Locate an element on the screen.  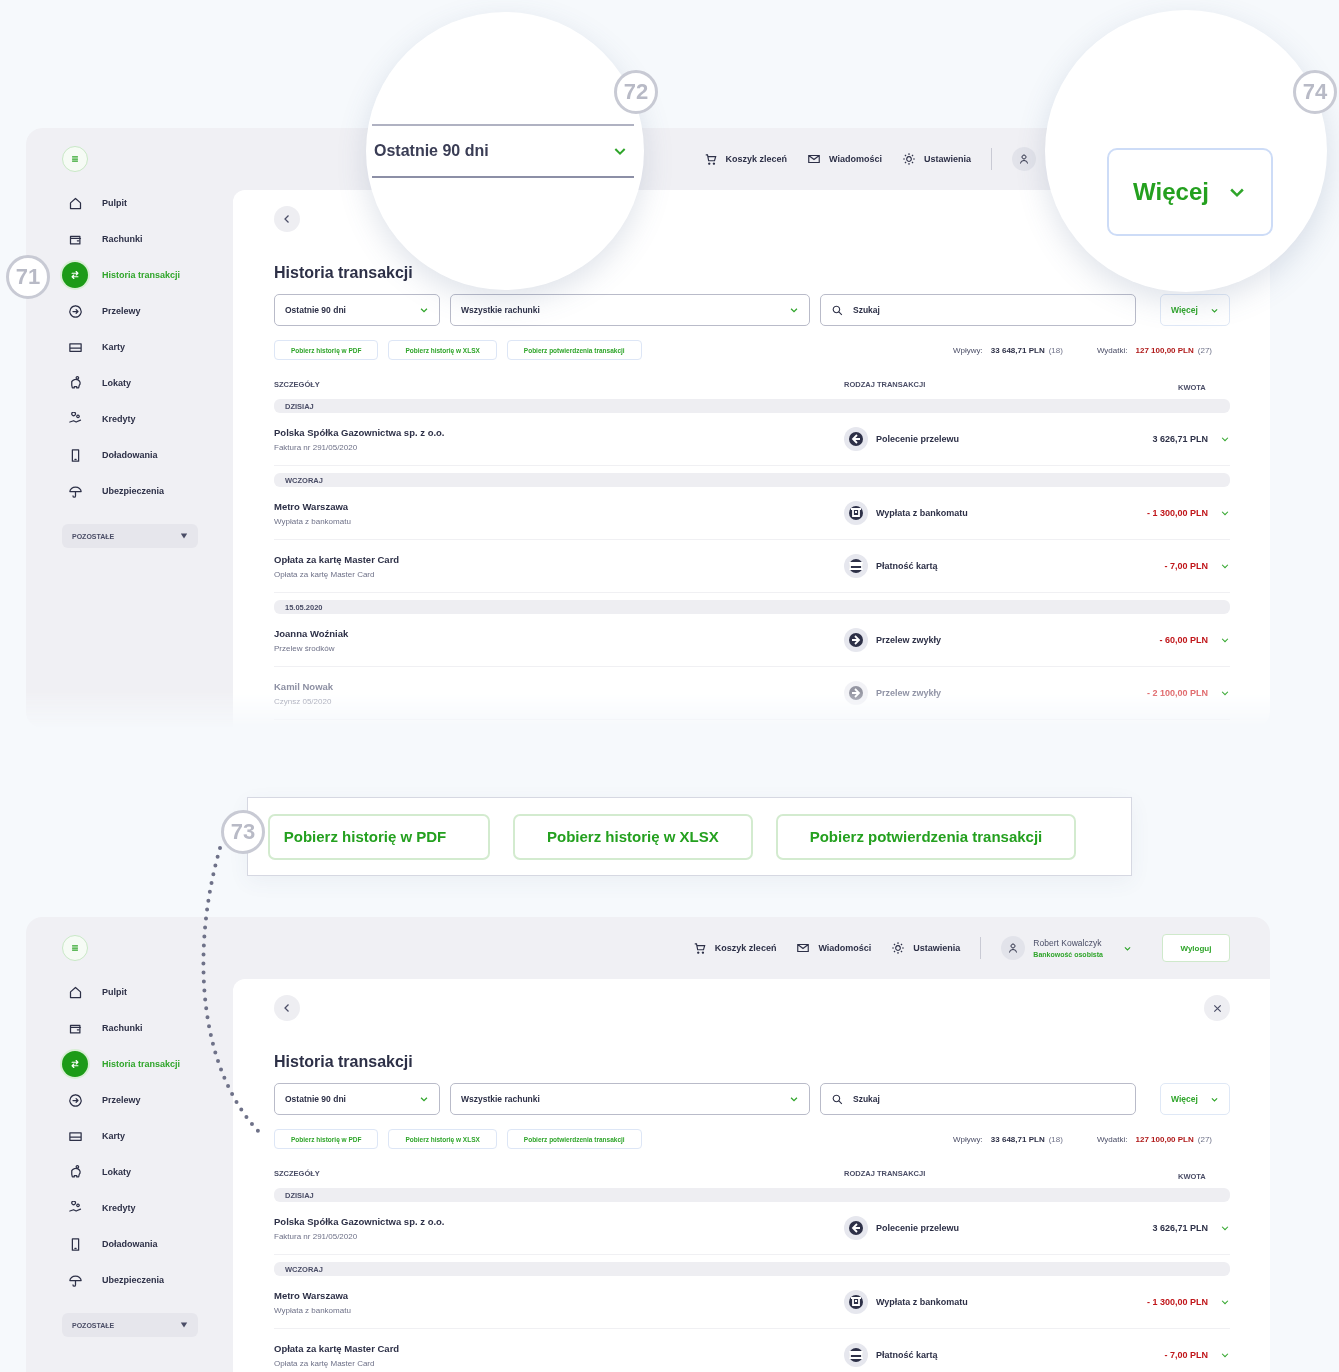
transaction-name: Kamil Nowak is located at coordinates (304, 686).